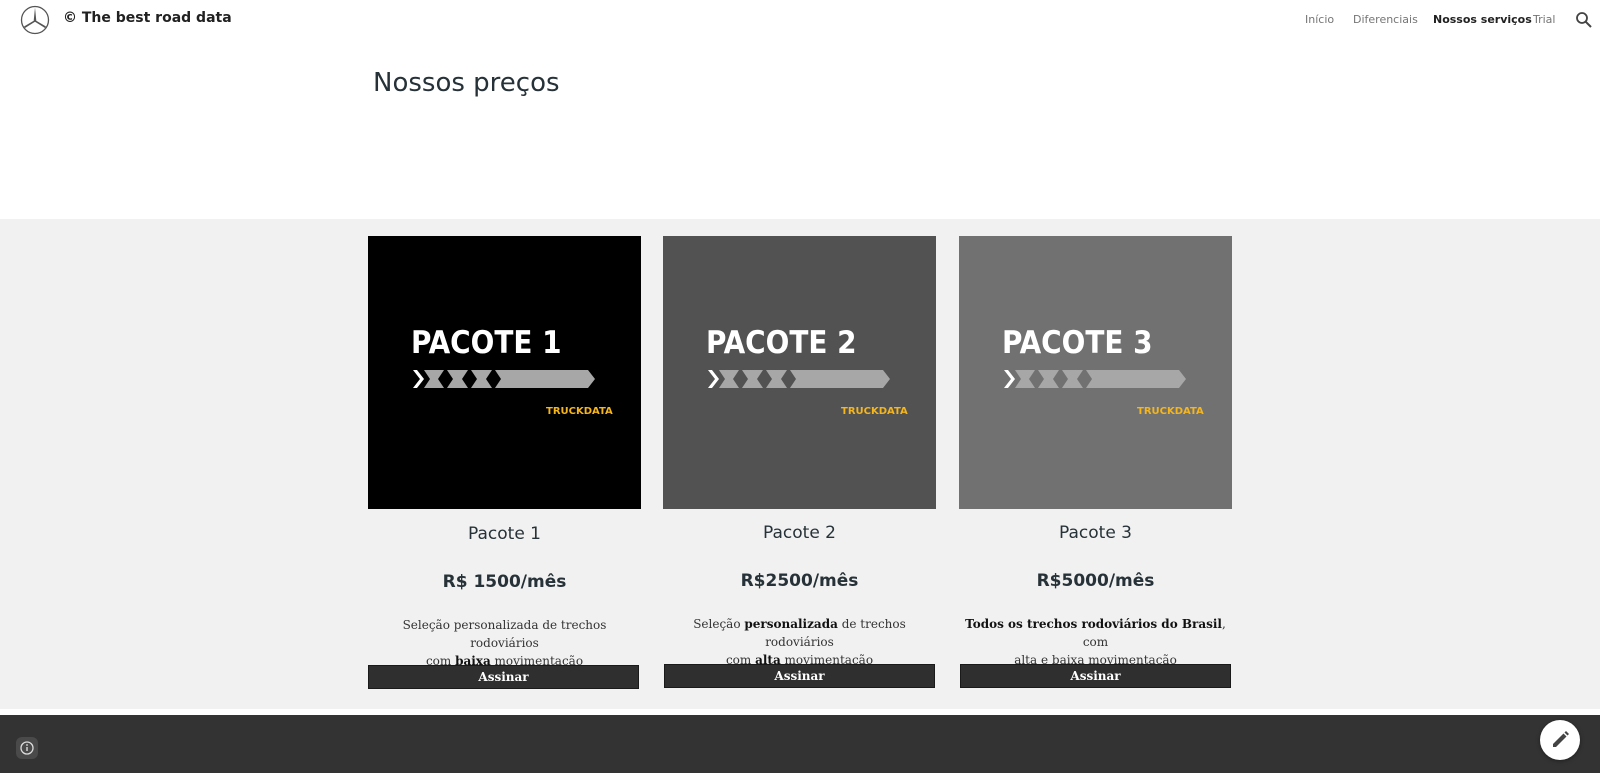 This screenshot has width=1600, height=773. I want to click on package-2-image-title: PACOTE 2, so click(781, 343).